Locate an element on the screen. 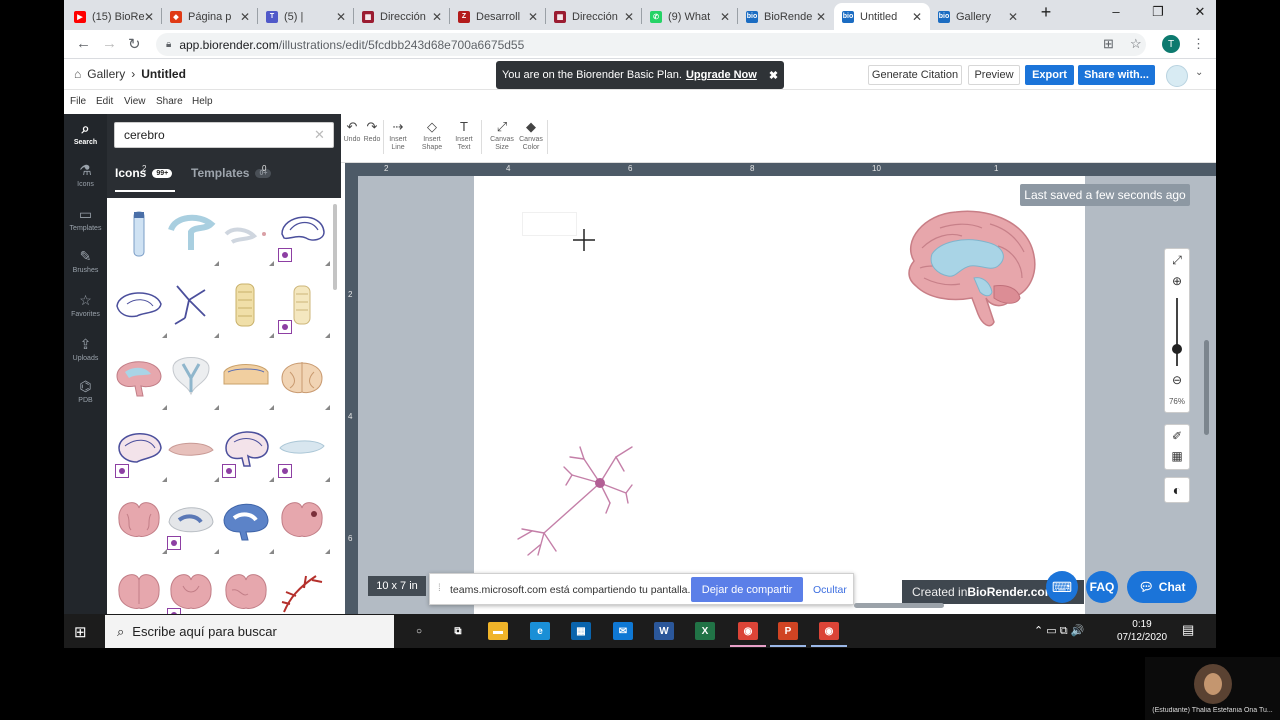  browser-tab: ✆ (9) What ✕ is located at coordinates (690, 16).